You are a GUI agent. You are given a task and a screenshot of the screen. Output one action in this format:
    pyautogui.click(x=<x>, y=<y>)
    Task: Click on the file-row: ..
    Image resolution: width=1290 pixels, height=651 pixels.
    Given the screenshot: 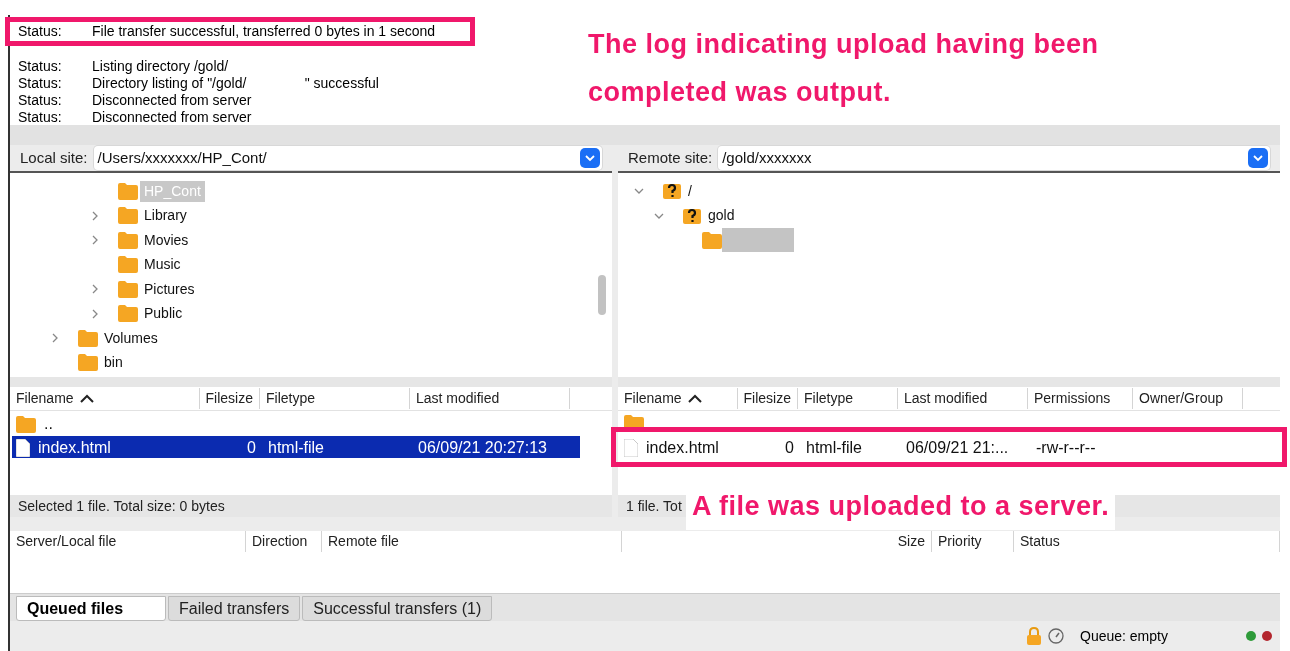 What is the action you would take?
    pyautogui.click(x=311, y=423)
    